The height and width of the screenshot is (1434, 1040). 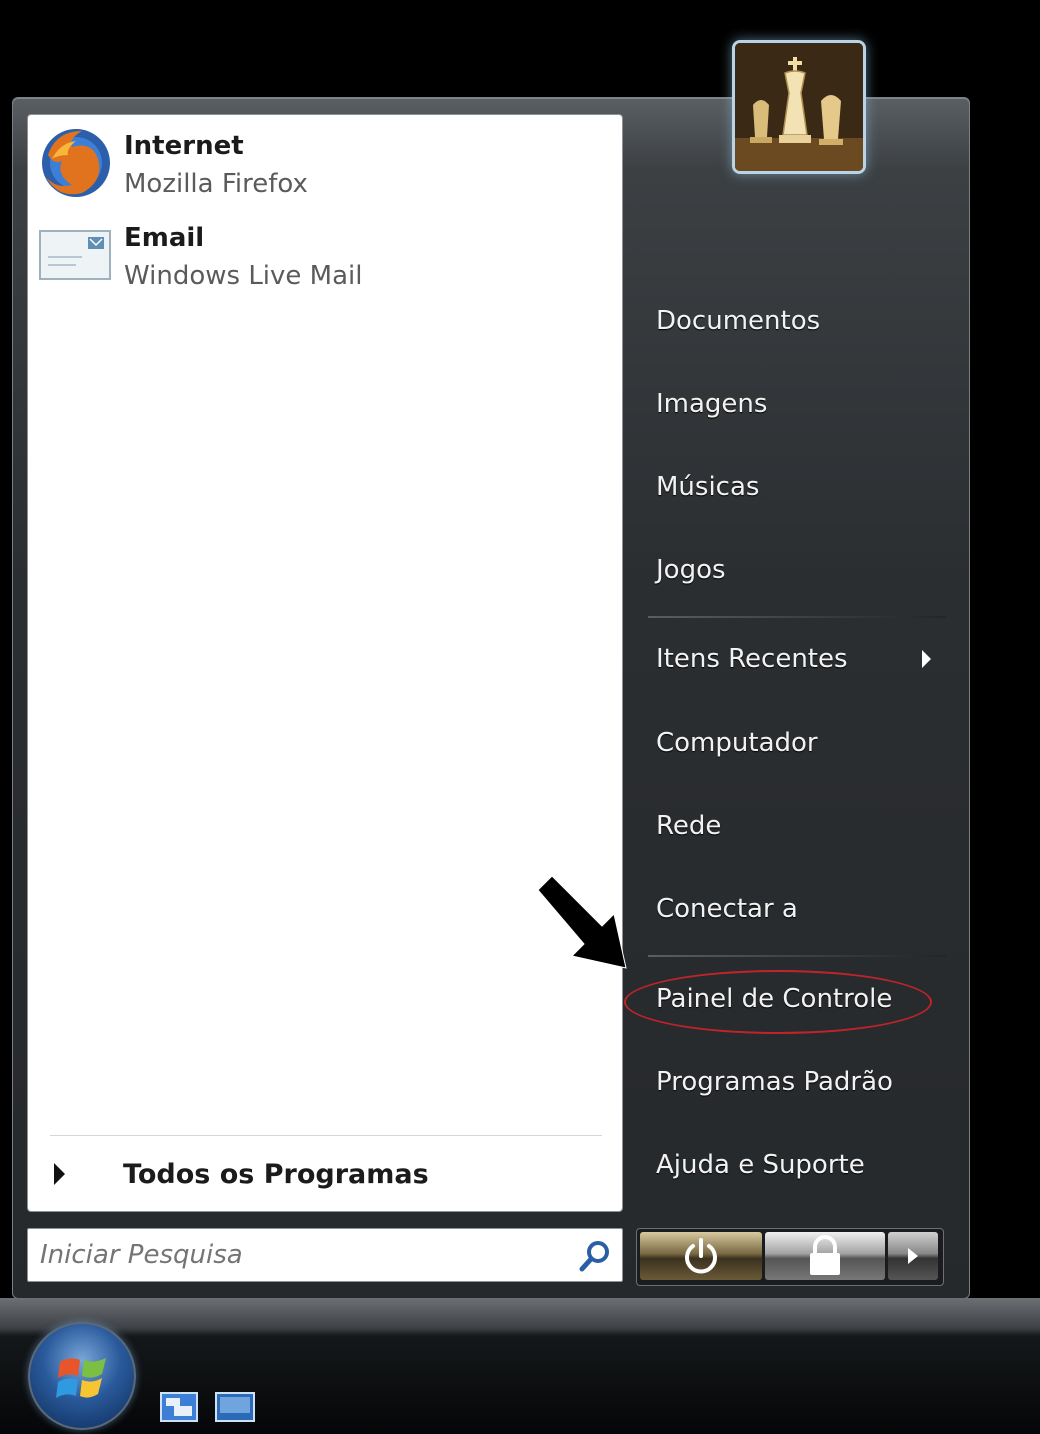 I want to click on power-icon, so click(x=701, y=1256).